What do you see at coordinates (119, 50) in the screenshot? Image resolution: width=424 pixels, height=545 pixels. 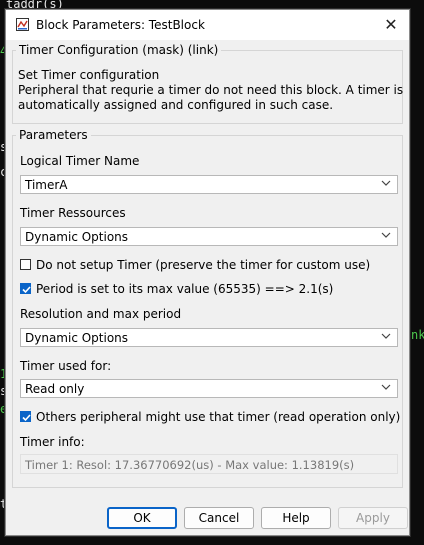 I see `mask-group-legend: Timer Configuration (mask) (link)` at bounding box center [119, 50].